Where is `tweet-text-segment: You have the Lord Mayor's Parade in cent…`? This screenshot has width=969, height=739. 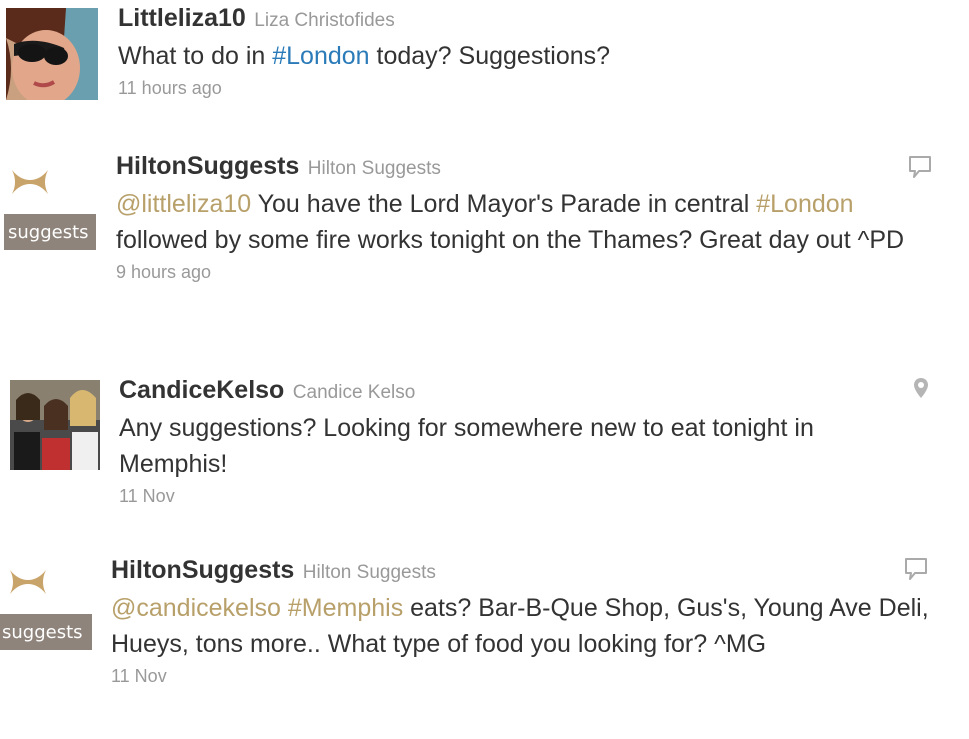
tweet-text-segment: You have the Lord Mayor's Parade in cent… is located at coordinates (504, 204).